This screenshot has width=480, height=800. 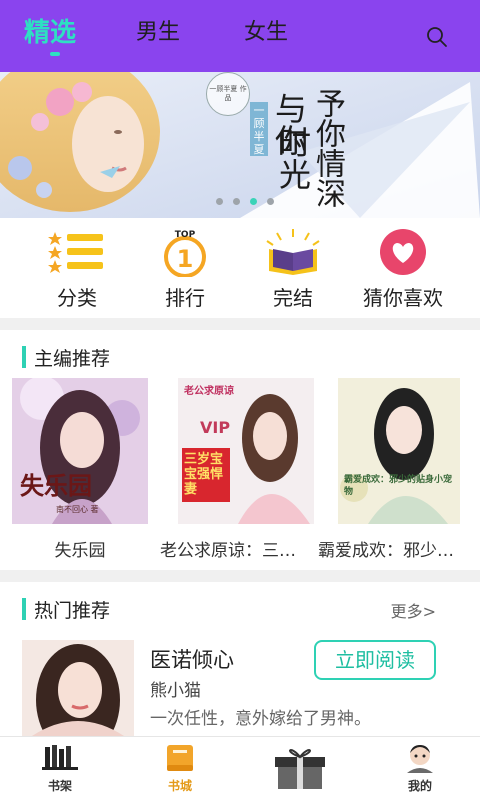 What do you see at coordinates (80, 551) in the screenshot?
I see `book-title: 失乐园` at bounding box center [80, 551].